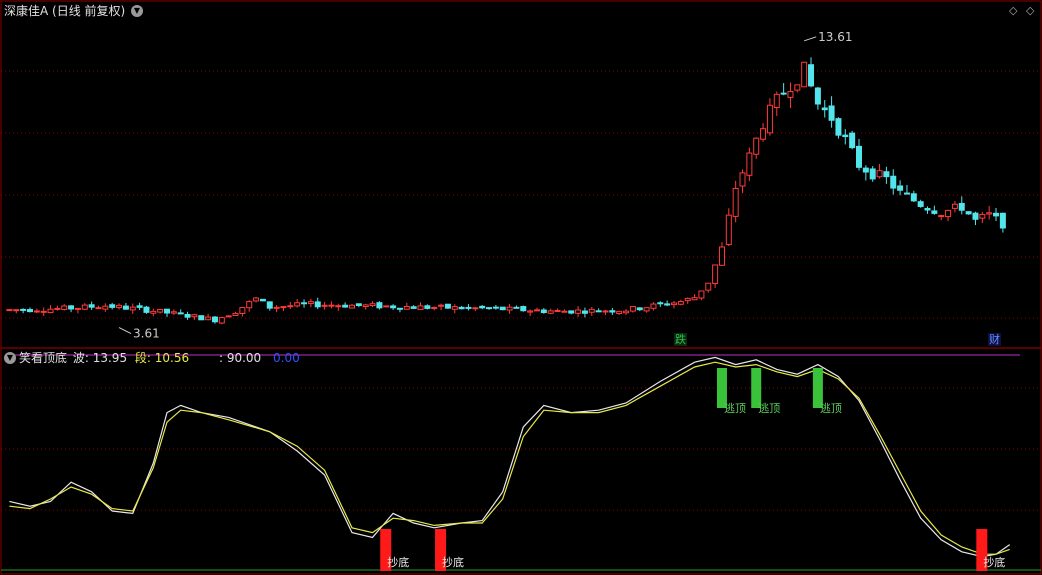 This screenshot has width=1042, height=575. I want to click on diamond-outline-icon: ◇, so click(1030, 10).